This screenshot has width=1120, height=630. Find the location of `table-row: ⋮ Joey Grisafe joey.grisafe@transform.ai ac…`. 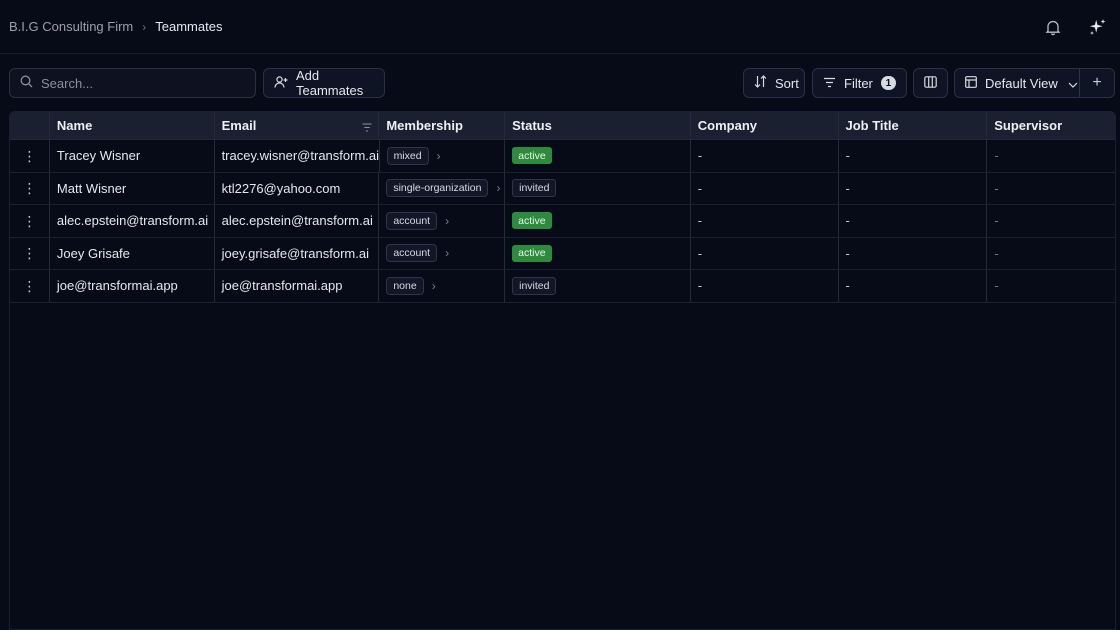

table-row: ⋮ Joey Grisafe joey.grisafe@transform.ai ac… is located at coordinates (562, 253).